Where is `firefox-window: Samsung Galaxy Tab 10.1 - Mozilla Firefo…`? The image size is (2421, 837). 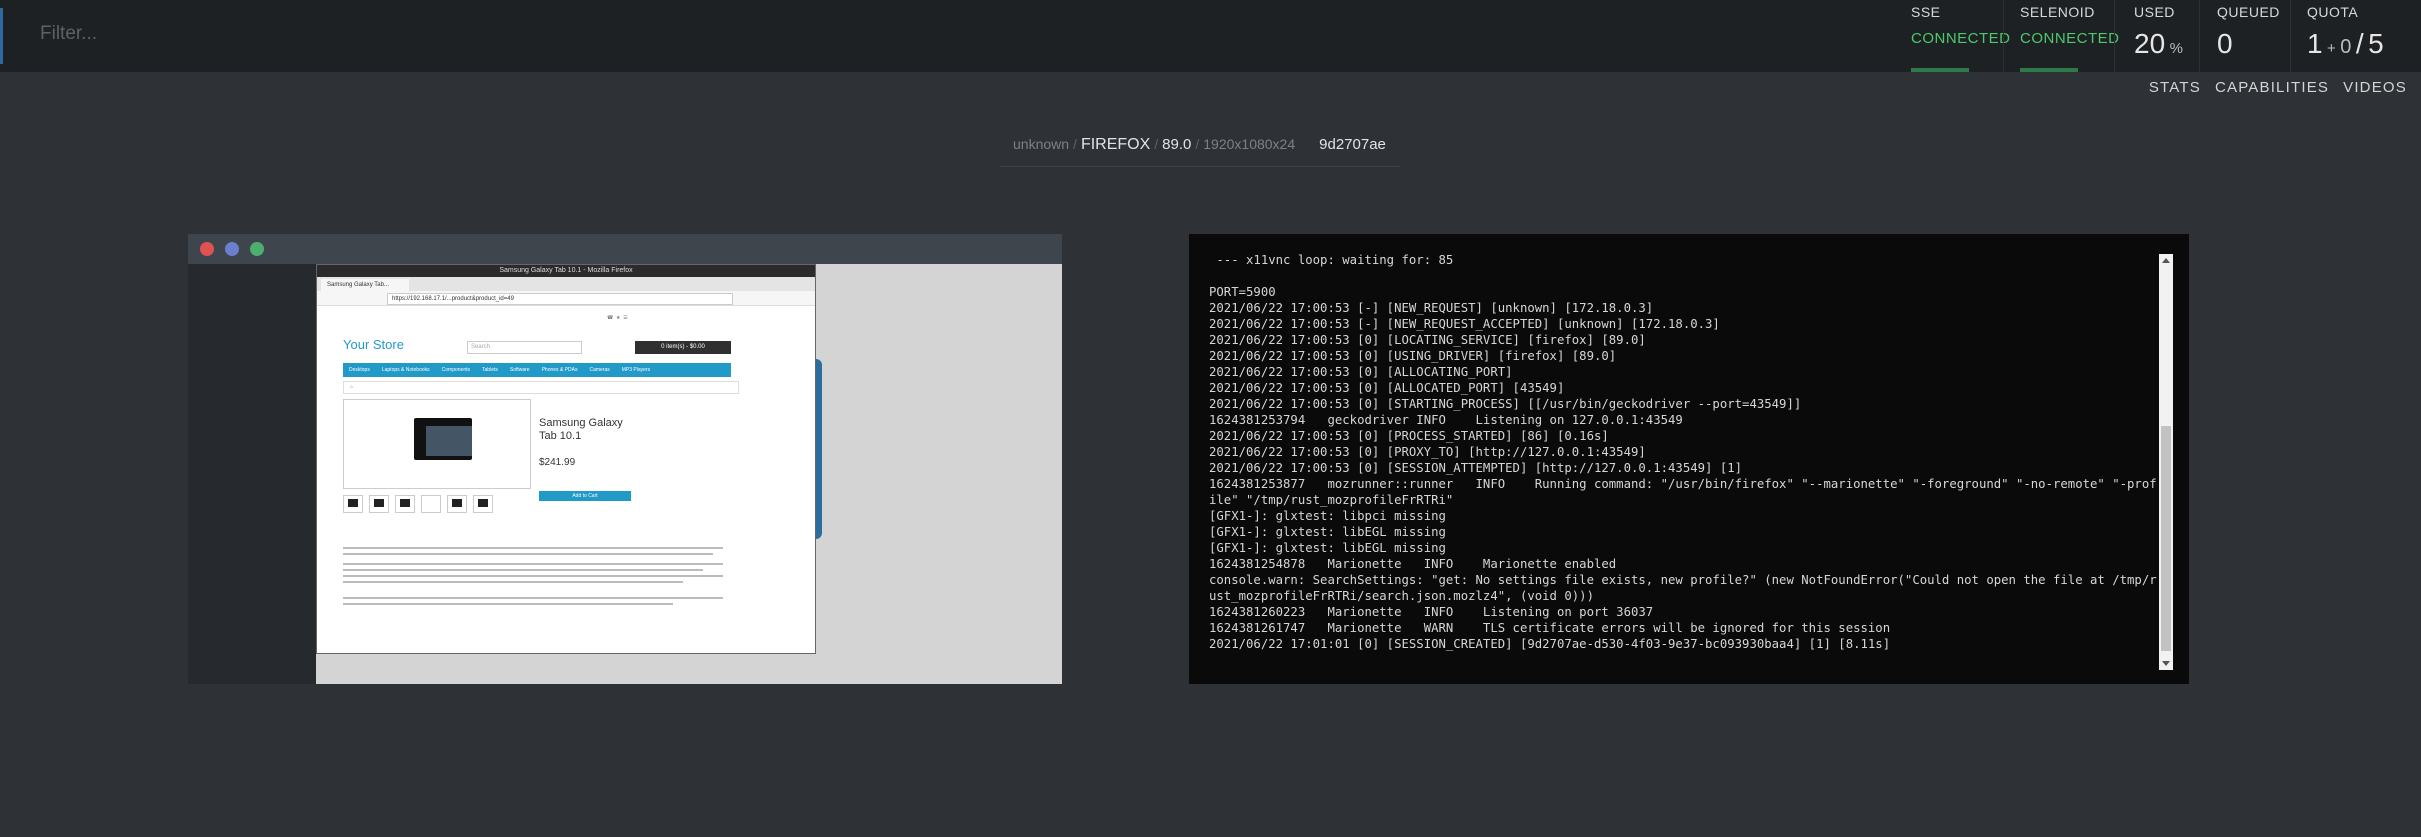
firefox-window: Samsung Galaxy Tab 10.1 - Mozilla Firefo… is located at coordinates (566, 459).